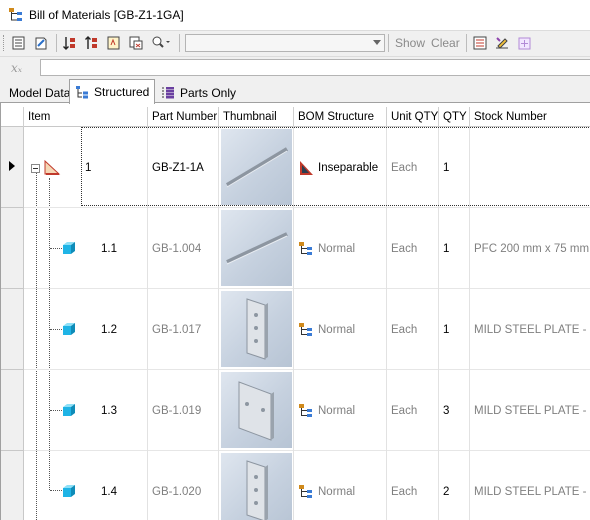  What do you see at coordinates (256, 117) in the screenshot?
I see `header-thumbnail: Thumbnail` at bounding box center [256, 117].